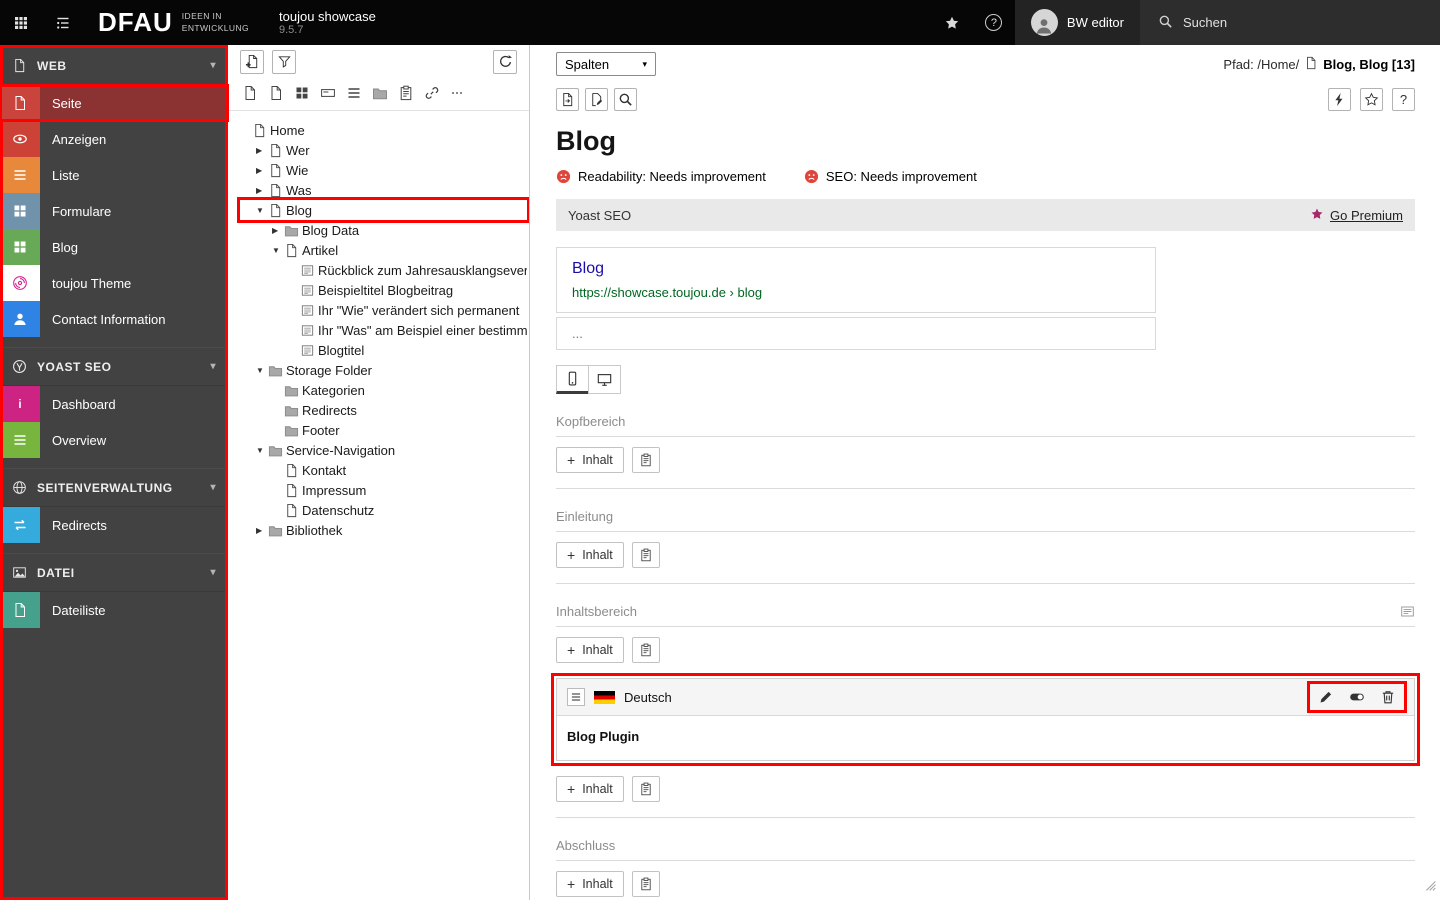 The image size is (1440, 900). Describe the element at coordinates (114, 610) in the screenshot. I see `sidebar-item-dateiliste: Dateiliste` at that location.